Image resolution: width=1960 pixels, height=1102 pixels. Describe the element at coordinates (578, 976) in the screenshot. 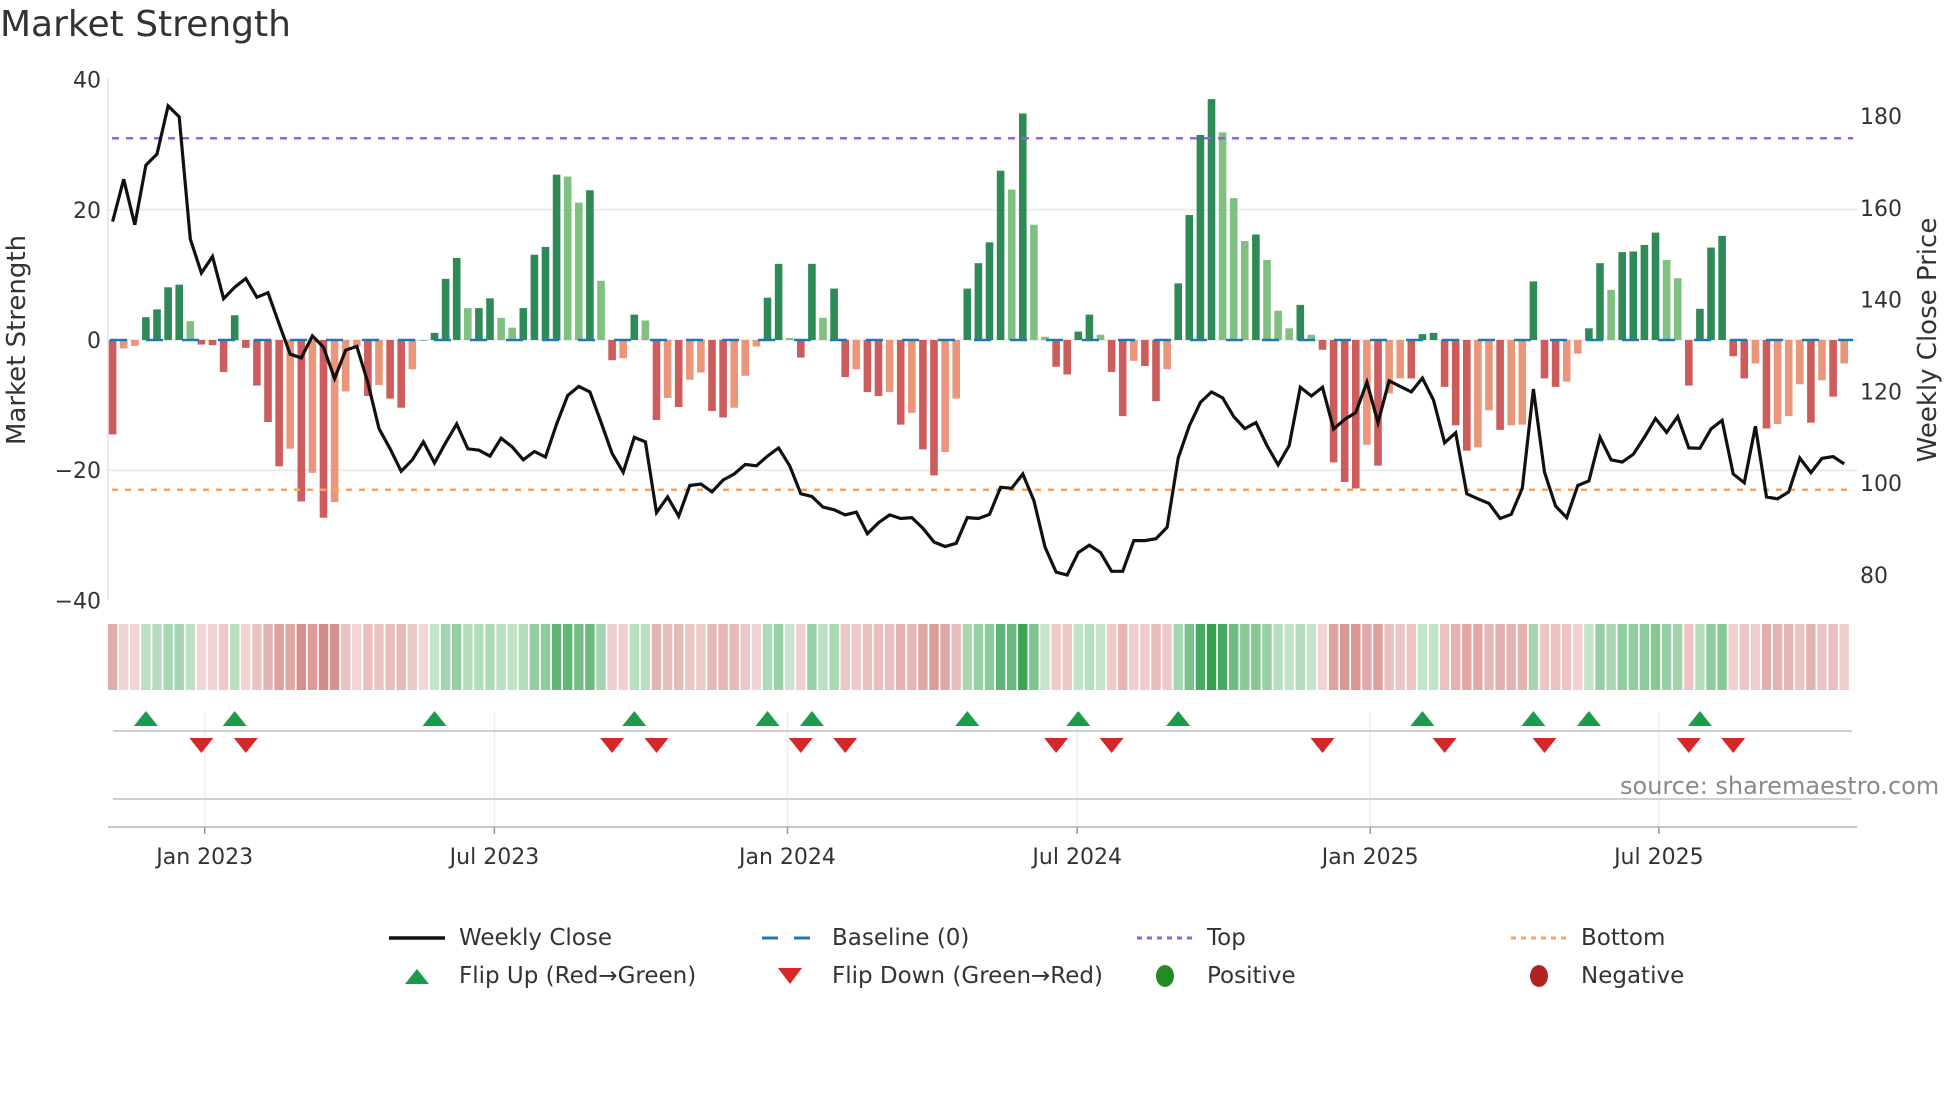

I see `legend-label: Flip Up (Red→Green)` at that location.